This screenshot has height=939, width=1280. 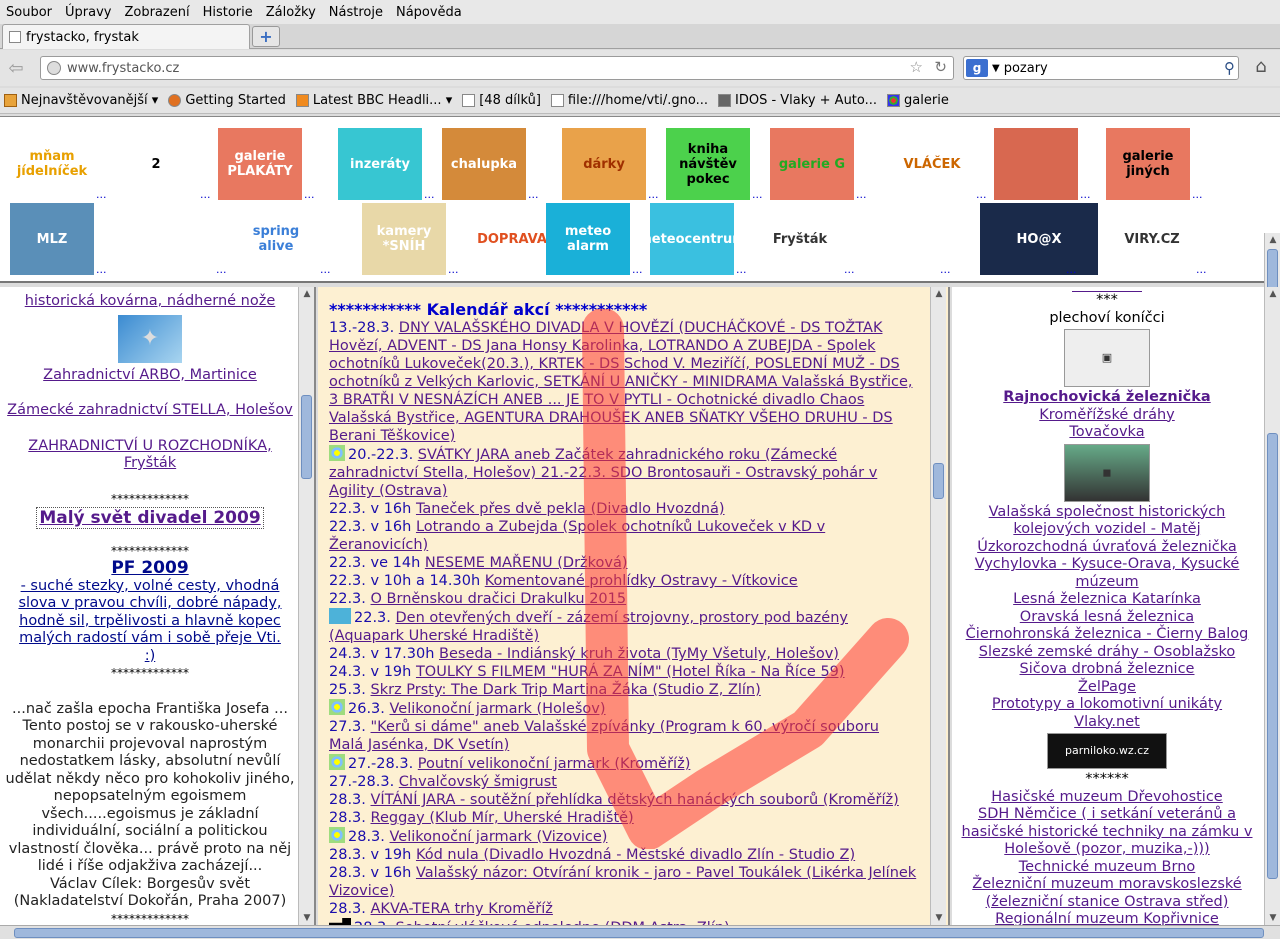 I want to click on bookmark-item: galerie, so click(x=918, y=100).